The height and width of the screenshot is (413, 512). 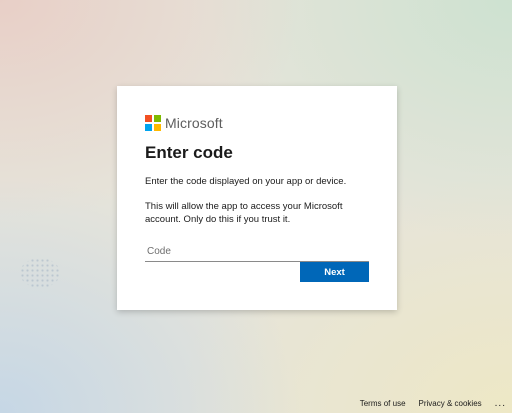 What do you see at coordinates (383, 403) in the screenshot?
I see `terms-of-use-link: Terms of use` at bounding box center [383, 403].